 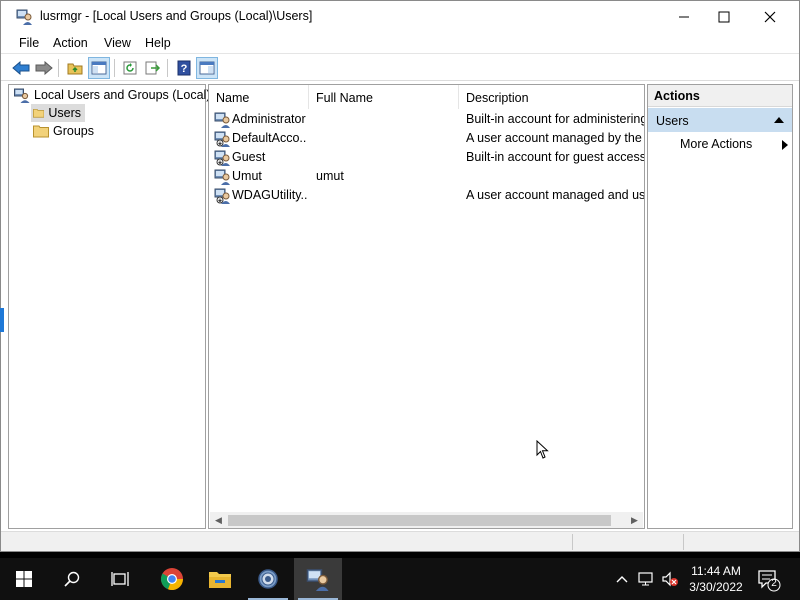 What do you see at coordinates (122, 95) in the screenshot?
I see `tree-root-label: Local Users and Groups (Local)` at bounding box center [122, 95].